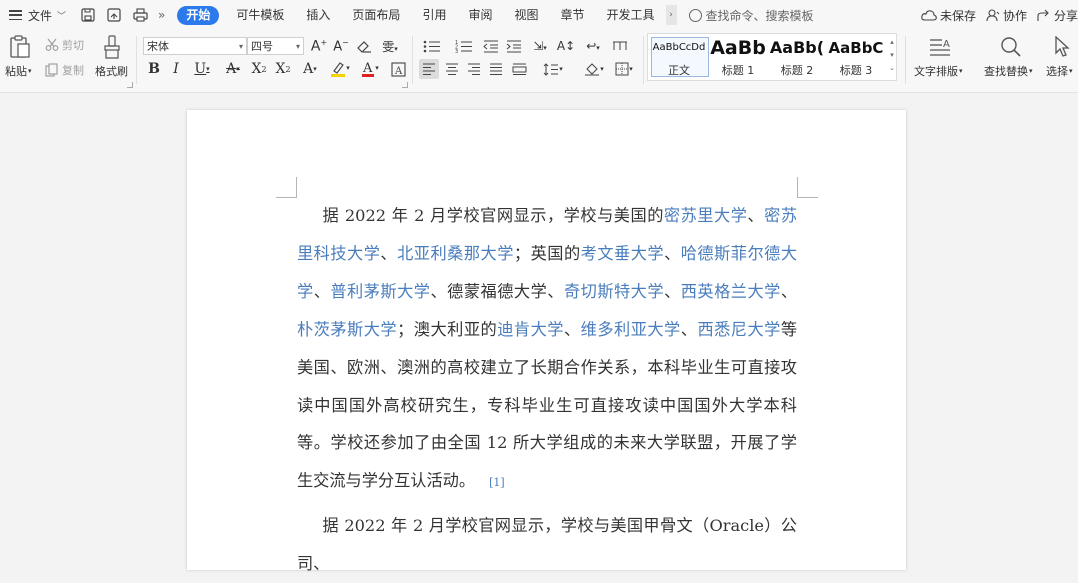 The width and height of the screenshot is (1078, 583). Describe the element at coordinates (671, 15) in the screenshot. I see `tabs-scroll-right-icon: ›` at that location.